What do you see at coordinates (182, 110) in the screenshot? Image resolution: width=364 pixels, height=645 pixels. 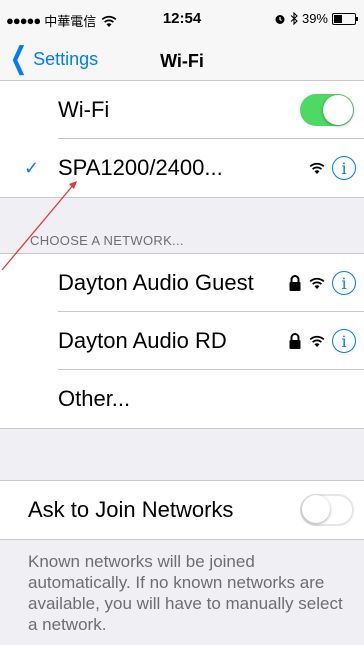 I see `wifi-toggle-row: Wi-Fi` at bounding box center [182, 110].